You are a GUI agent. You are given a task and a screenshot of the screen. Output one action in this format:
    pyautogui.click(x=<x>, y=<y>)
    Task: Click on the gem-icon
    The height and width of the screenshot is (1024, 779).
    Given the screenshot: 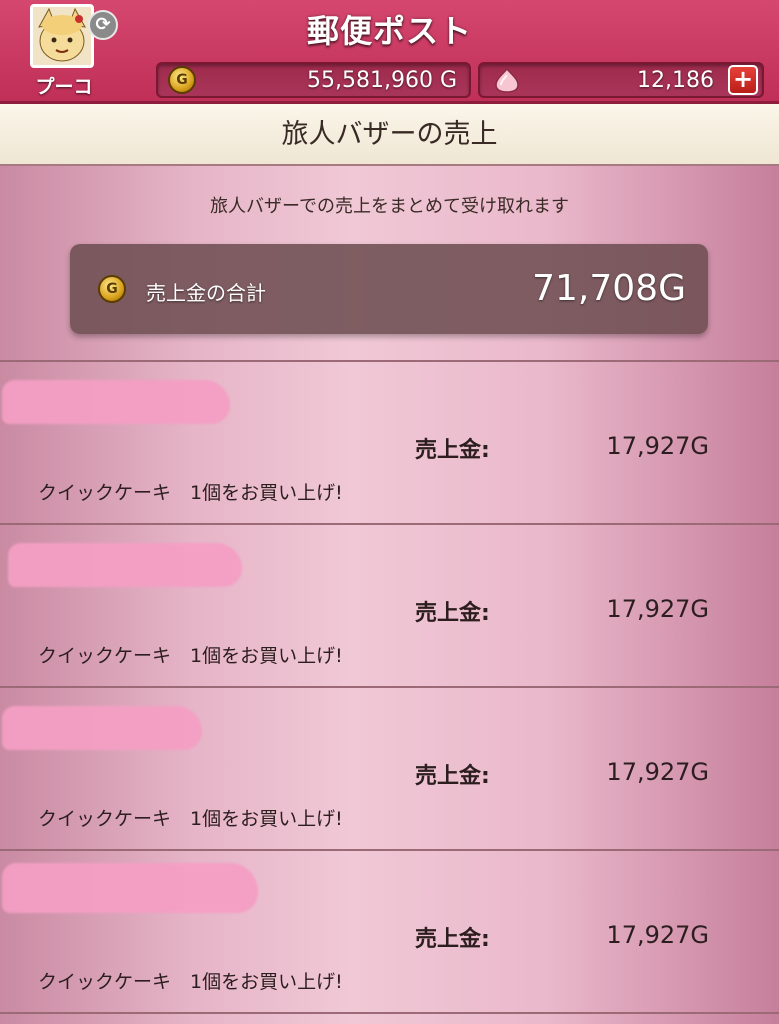 What is the action you would take?
    pyautogui.click(x=507, y=80)
    